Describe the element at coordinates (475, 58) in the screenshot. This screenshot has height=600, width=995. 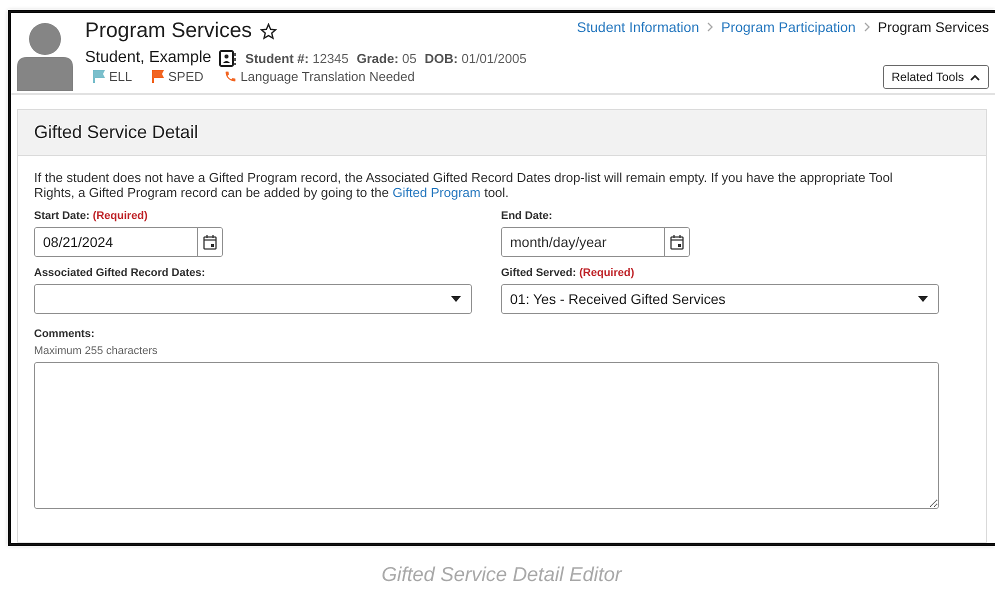
I see `student-field: DOB: 01/01/2005` at that location.